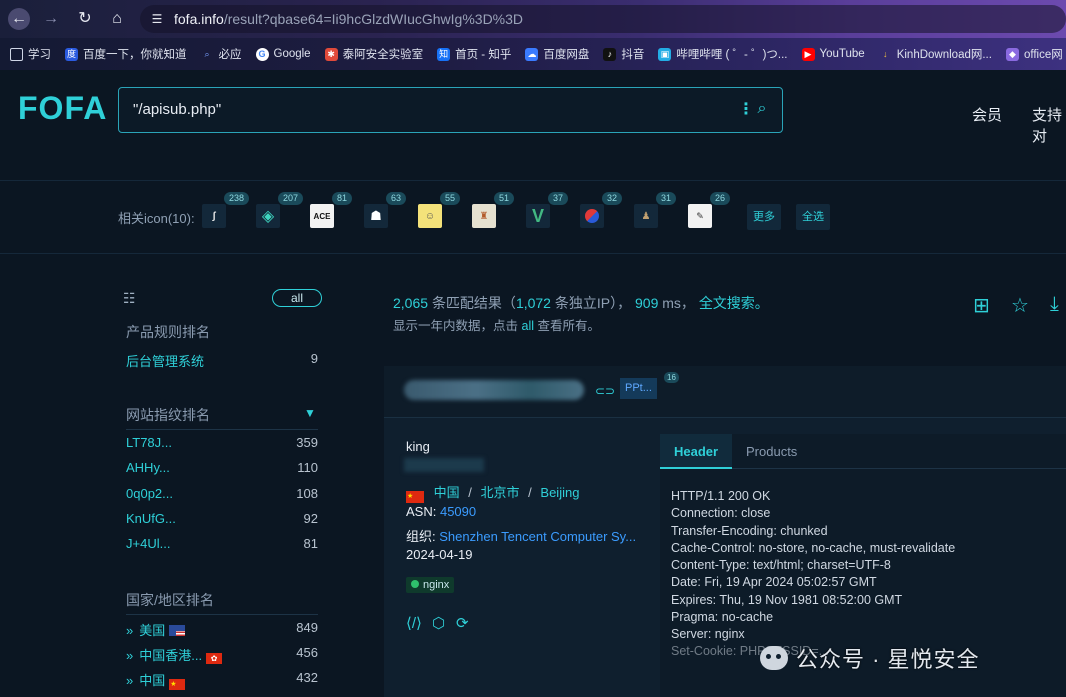  Describe the element at coordinates (721, 496) in the screenshot. I see `header-line: HTTP/1.1 200 OK` at that location.